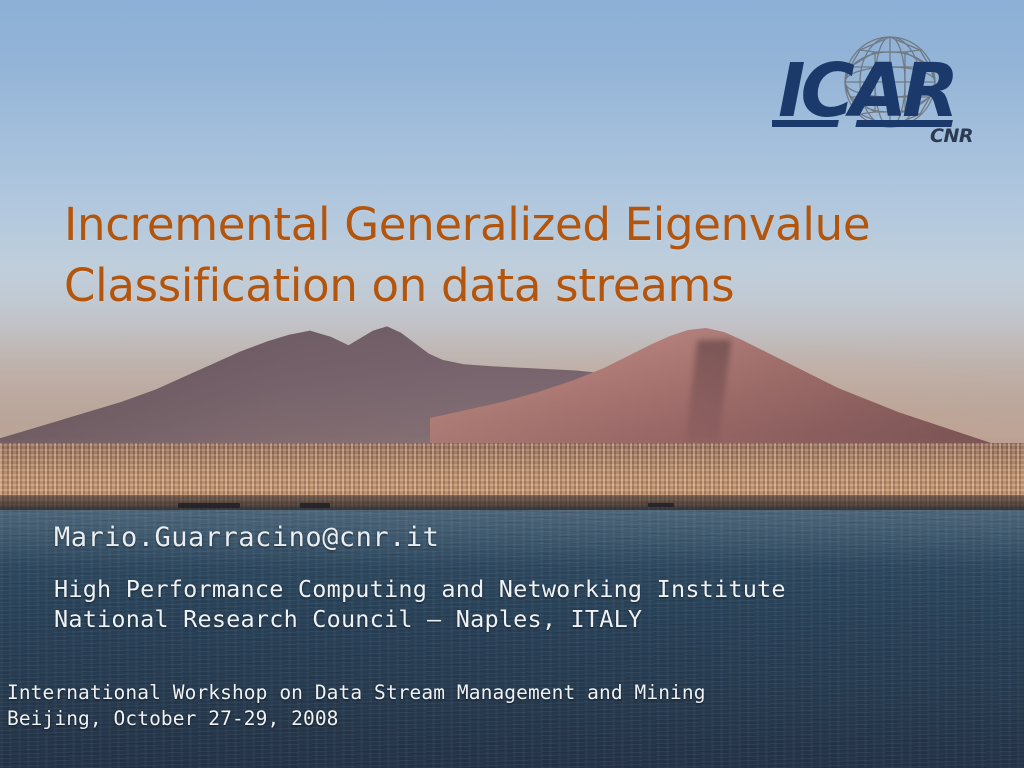 The height and width of the screenshot is (768, 1024). Describe the element at coordinates (888, 88) in the screenshot. I see `icar-cnr-logo: ICAR CNR` at that location.